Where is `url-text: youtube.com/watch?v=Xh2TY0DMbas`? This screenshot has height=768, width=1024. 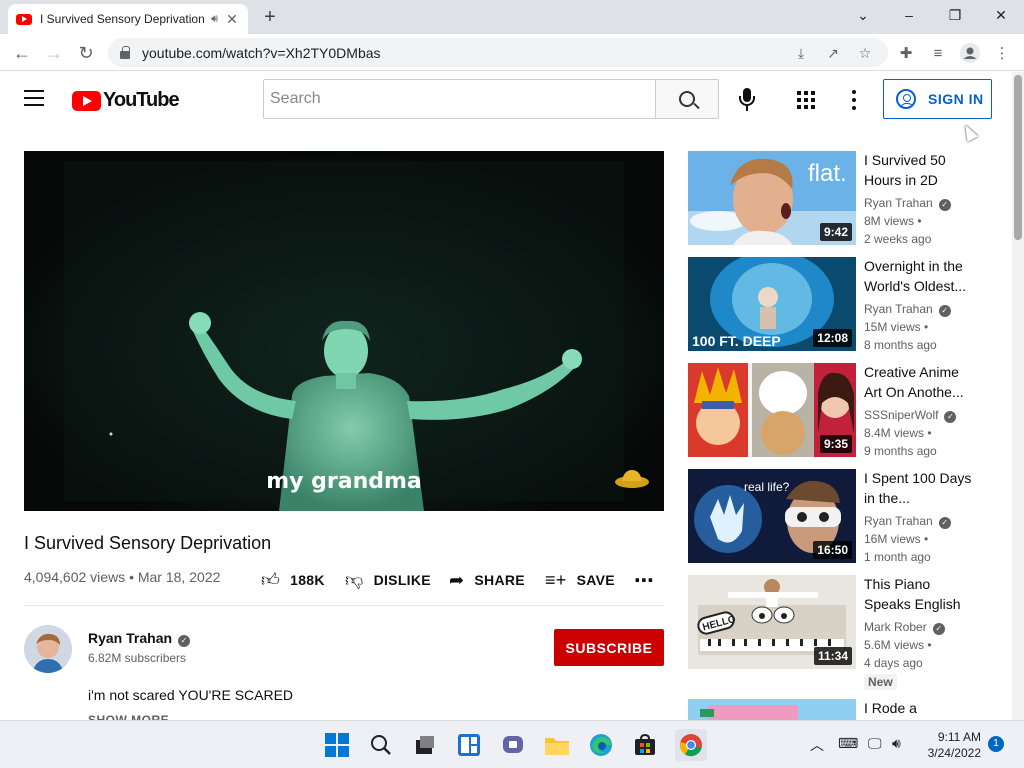 url-text: youtube.com/watch?v=Xh2TY0DMbas is located at coordinates (261, 53).